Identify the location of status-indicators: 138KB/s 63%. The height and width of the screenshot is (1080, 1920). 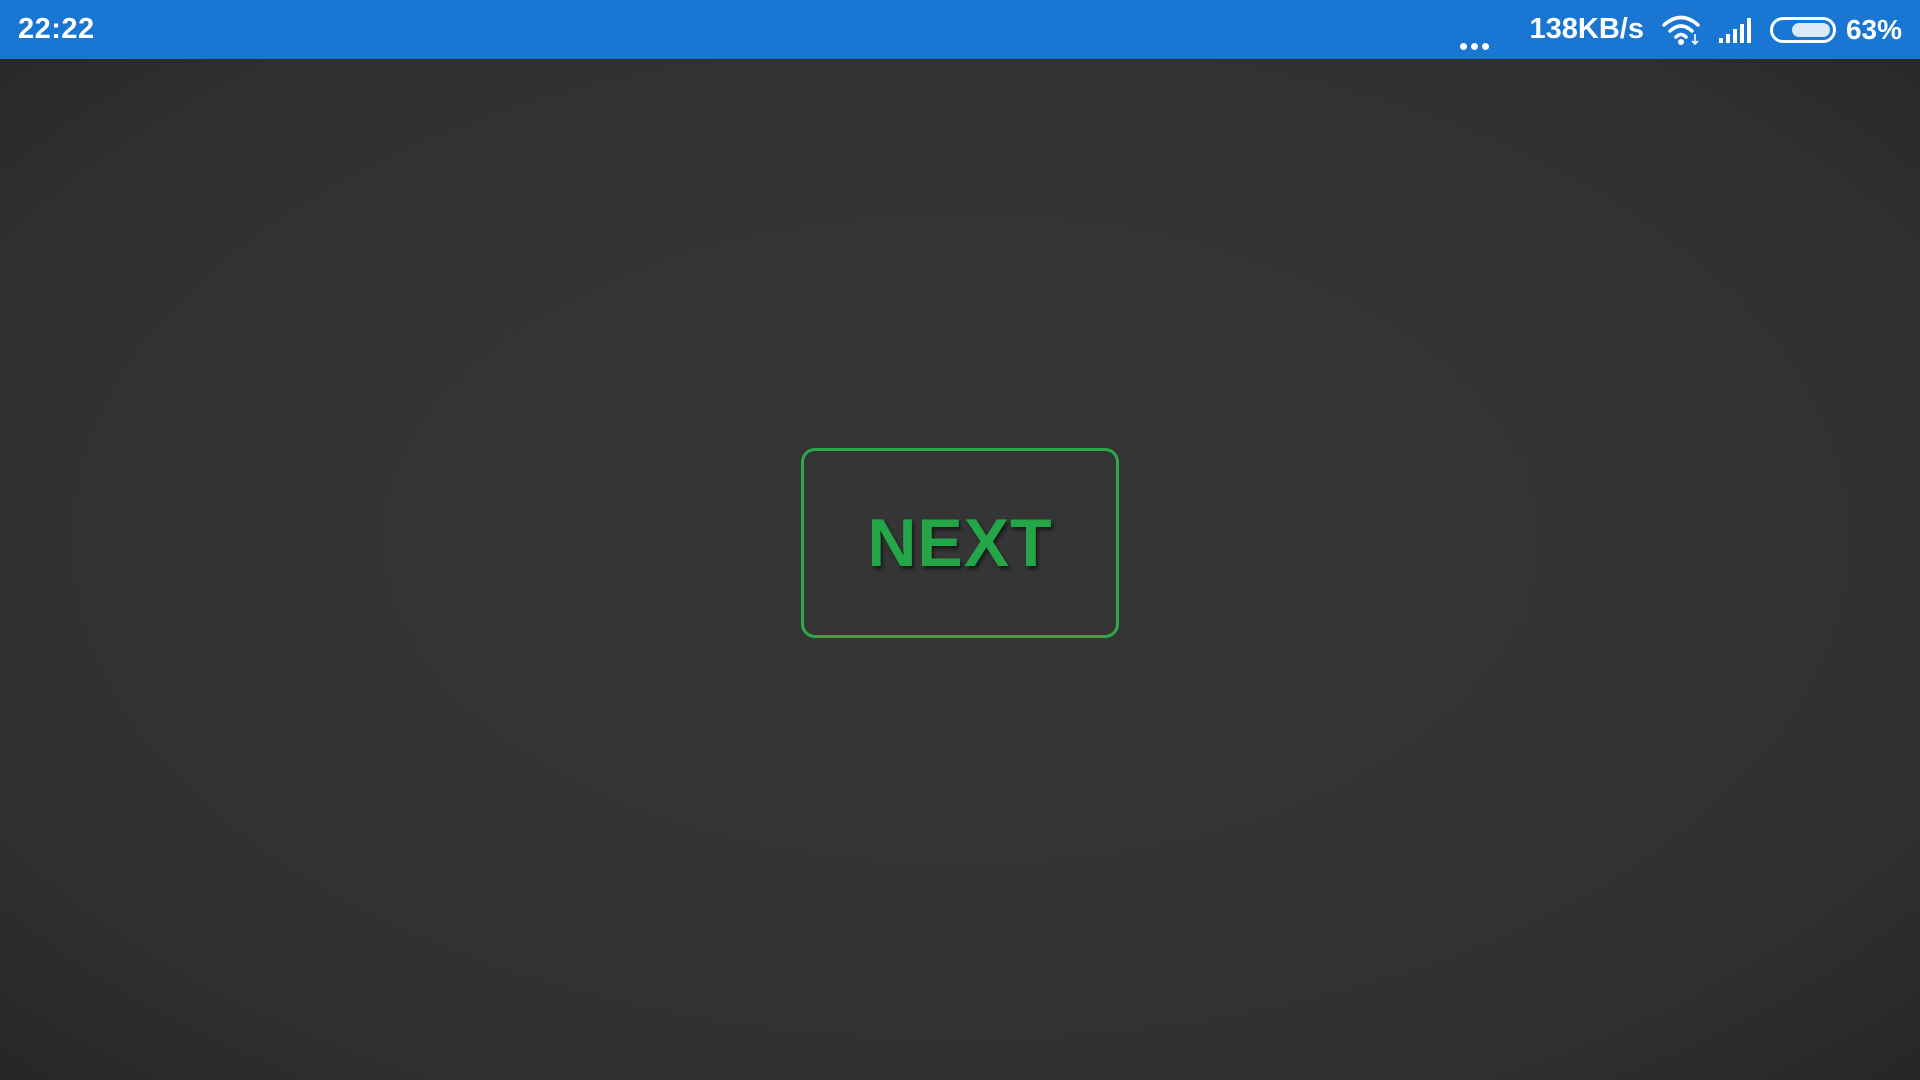
(1680, 29).